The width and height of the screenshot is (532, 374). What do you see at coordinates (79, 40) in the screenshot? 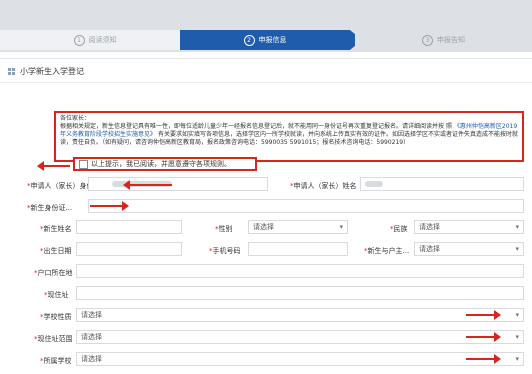
I see `step-number: 1` at bounding box center [79, 40].